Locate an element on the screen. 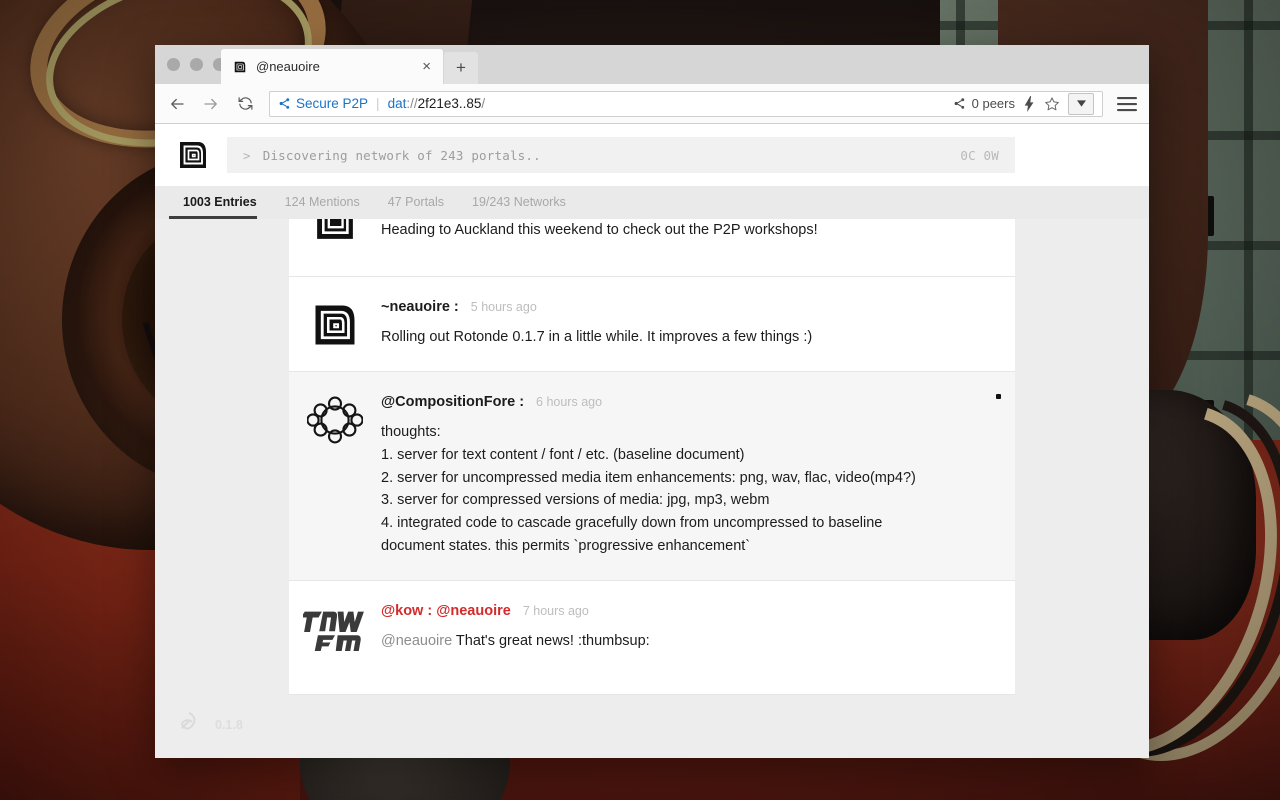 This screenshot has height=800, width=1280. app-watermark: 0.1.8 is located at coordinates (210, 724).